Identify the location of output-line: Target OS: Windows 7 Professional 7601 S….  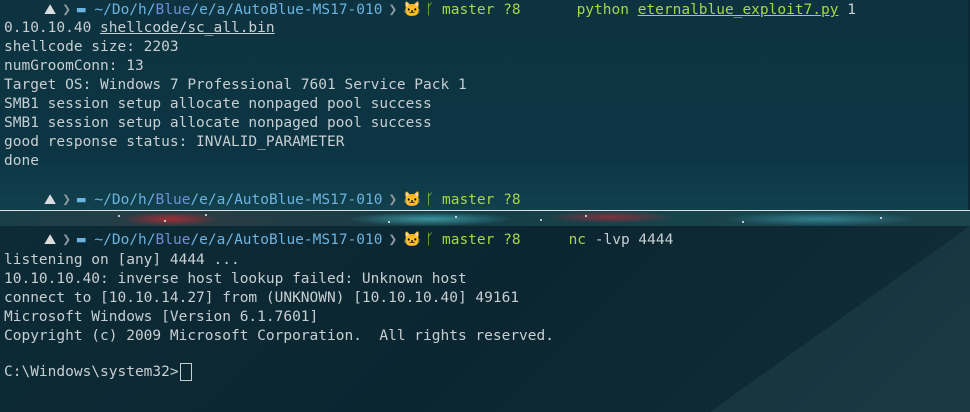
(235, 85).